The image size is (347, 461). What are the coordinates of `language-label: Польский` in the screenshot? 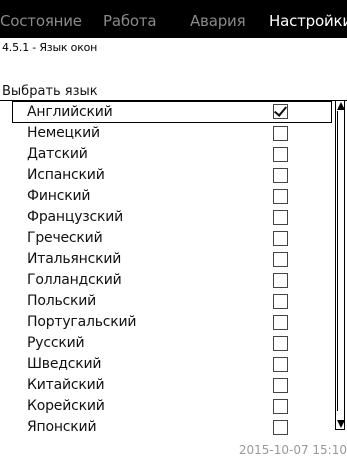 It's located at (62, 301).